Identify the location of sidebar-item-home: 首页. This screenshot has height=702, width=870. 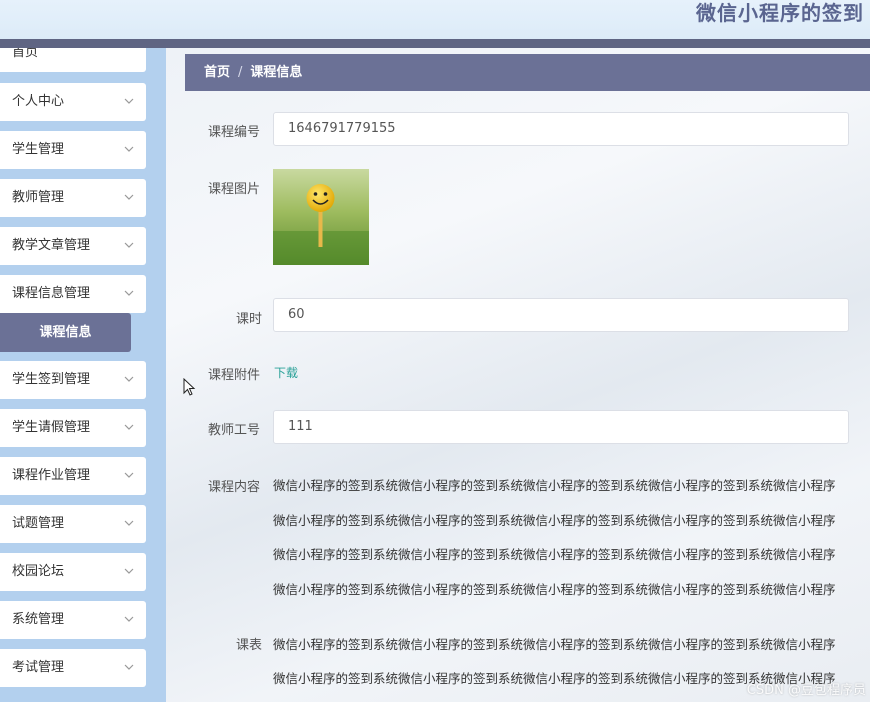
(73, 60).